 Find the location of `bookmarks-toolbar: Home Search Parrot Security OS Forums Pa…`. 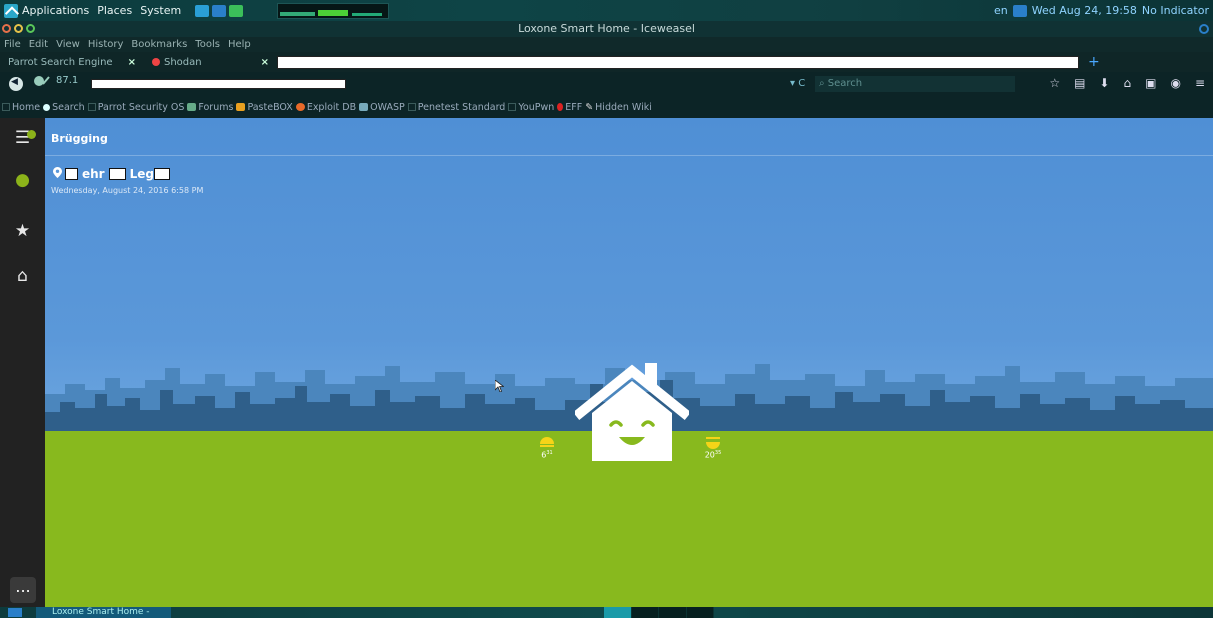

bookmarks-toolbar: Home Search Parrot Security OS Forums Pa… is located at coordinates (606, 107).